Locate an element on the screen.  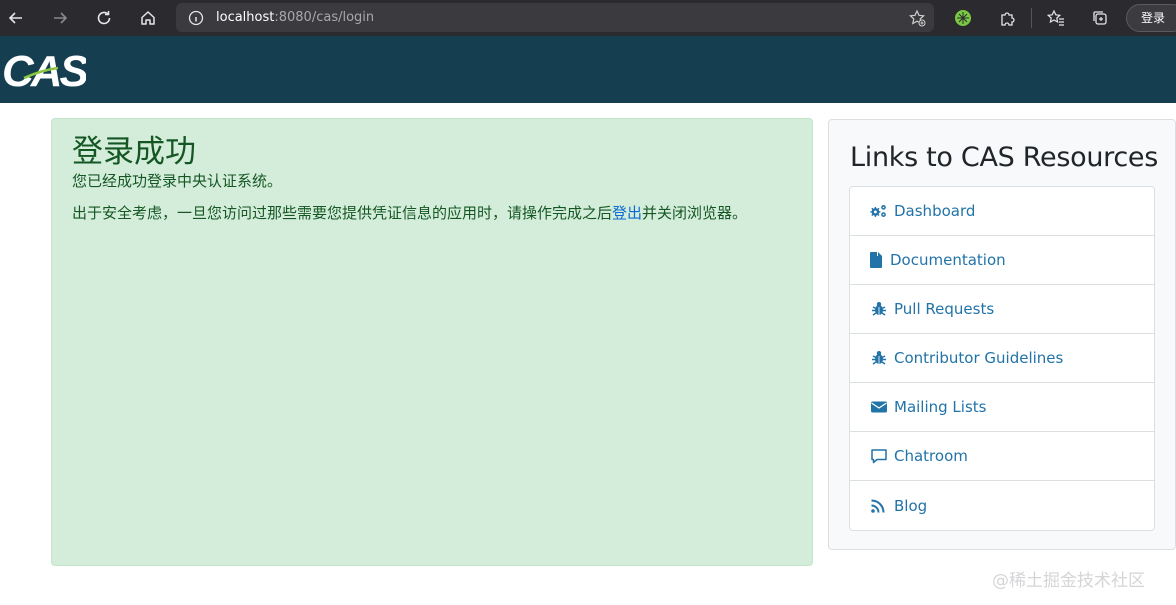
rss-icon is located at coordinates (881, 506).